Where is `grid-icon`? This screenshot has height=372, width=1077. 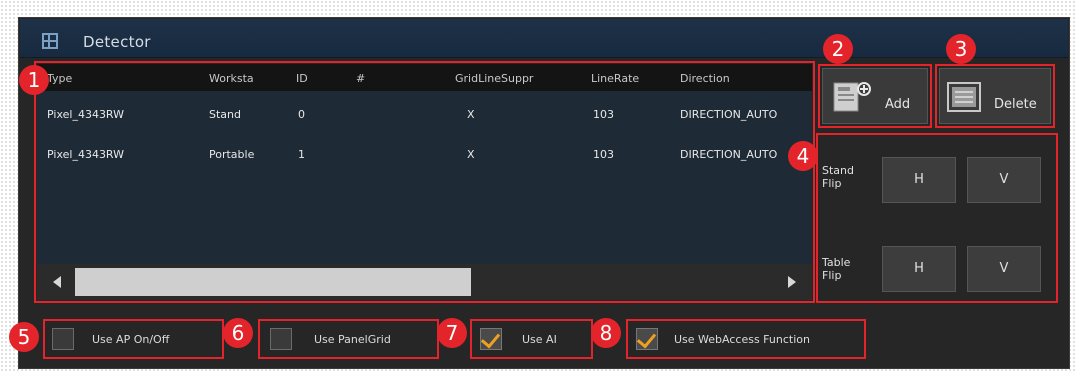
grid-icon is located at coordinates (50, 41).